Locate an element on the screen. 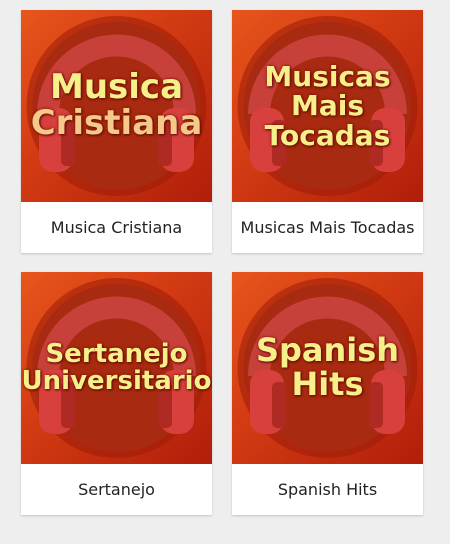 Image resolution: width=450 pixels, height=544 pixels. artwork-line: Hits is located at coordinates (327, 384).